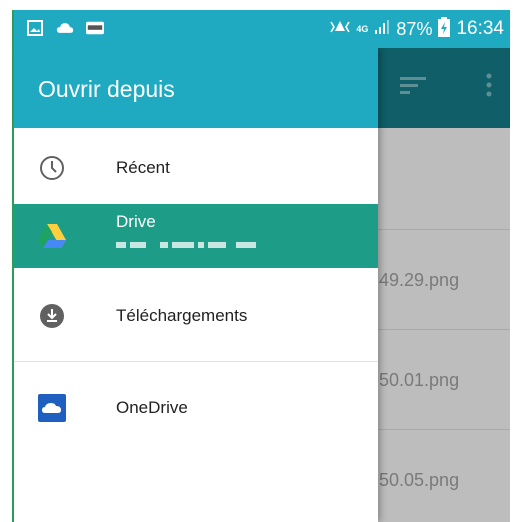 The image size is (520, 522). I want to click on clock: 16:34, so click(480, 28).